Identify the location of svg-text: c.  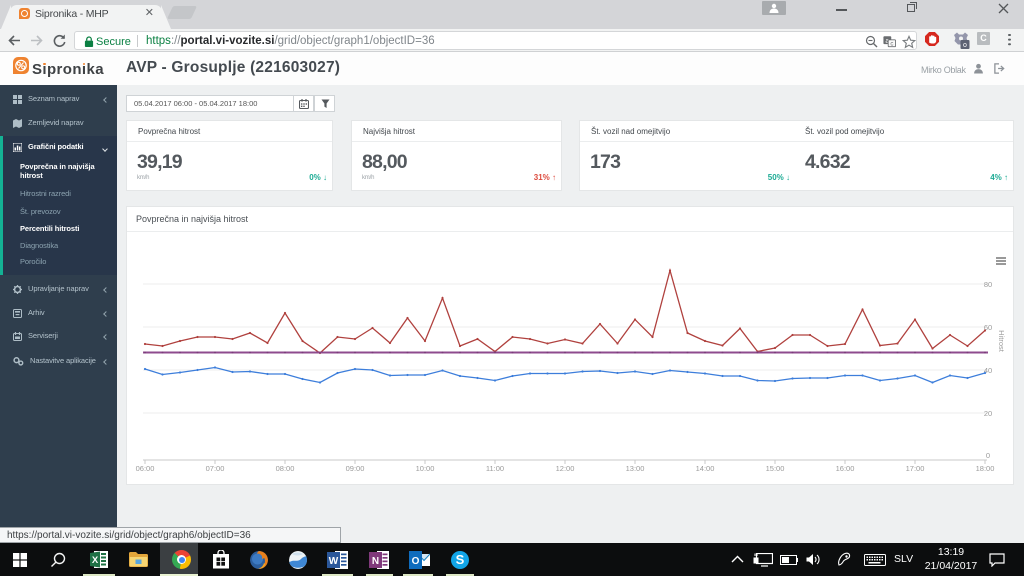
(891, 44).